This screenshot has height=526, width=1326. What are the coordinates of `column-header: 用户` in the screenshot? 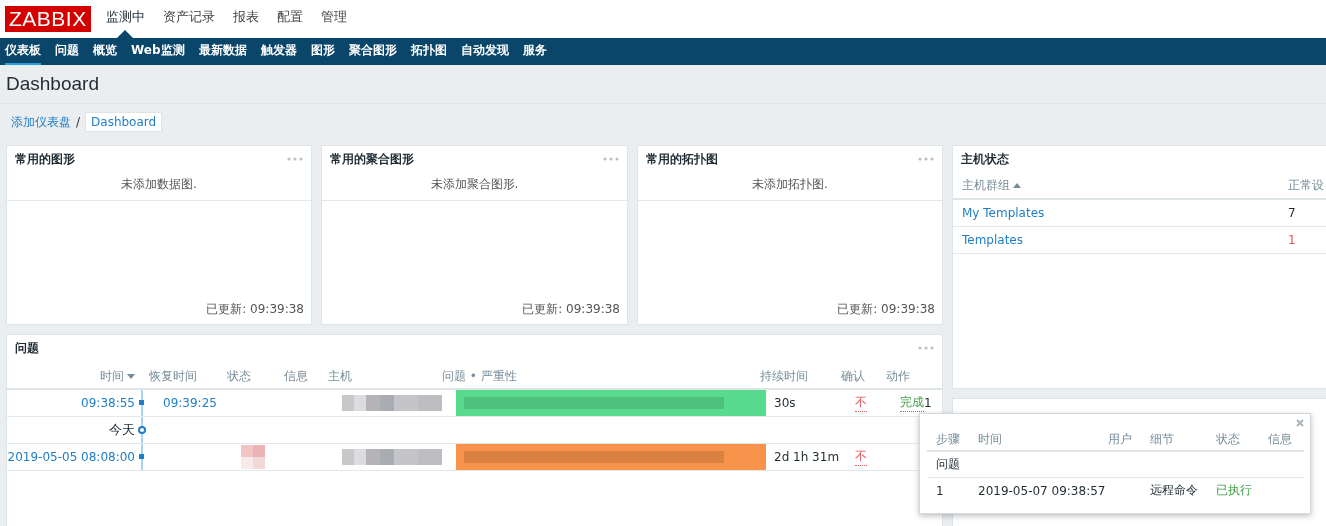 It's located at (1120, 439).